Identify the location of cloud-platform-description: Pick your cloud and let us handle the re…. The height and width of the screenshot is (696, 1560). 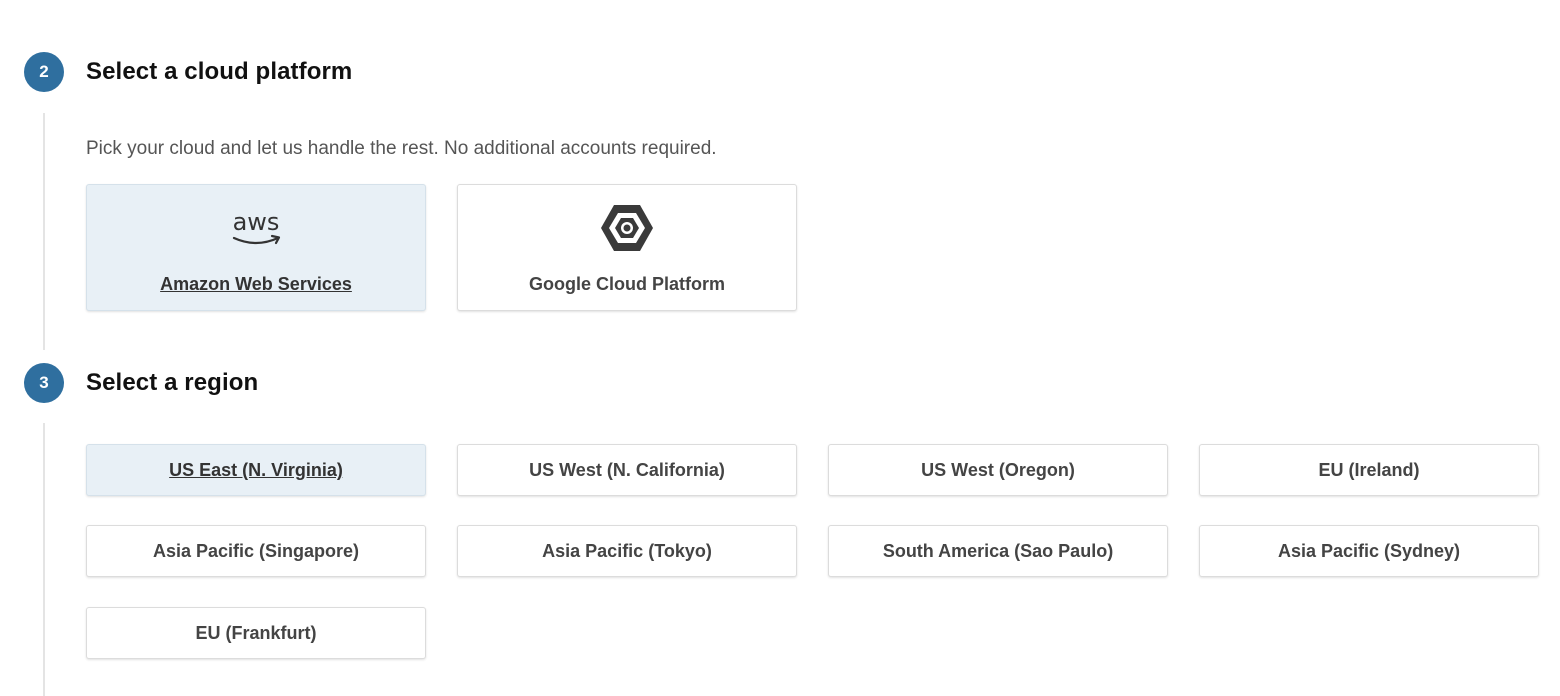
(401, 148).